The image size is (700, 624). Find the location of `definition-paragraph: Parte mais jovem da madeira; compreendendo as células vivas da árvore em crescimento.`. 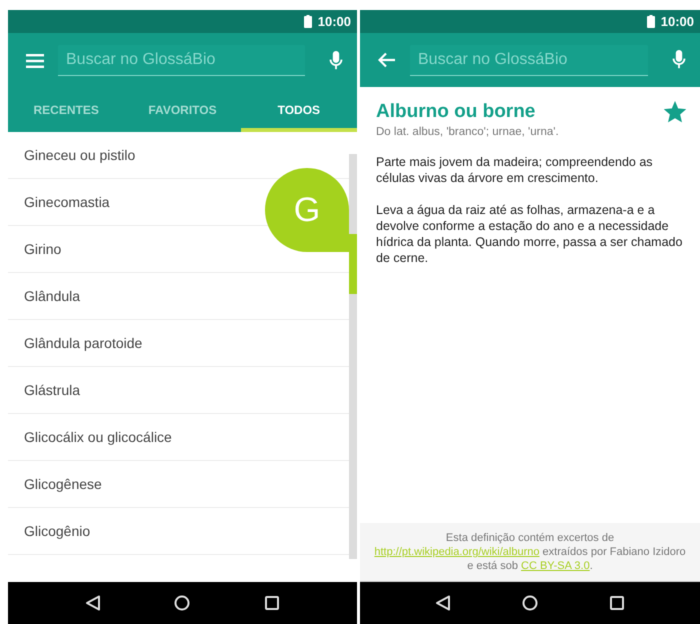

definition-paragraph: Parte mais jovem da madeira; compreendendo as células vivas da árvore em crescimento. is located at coordinates (515, 170).